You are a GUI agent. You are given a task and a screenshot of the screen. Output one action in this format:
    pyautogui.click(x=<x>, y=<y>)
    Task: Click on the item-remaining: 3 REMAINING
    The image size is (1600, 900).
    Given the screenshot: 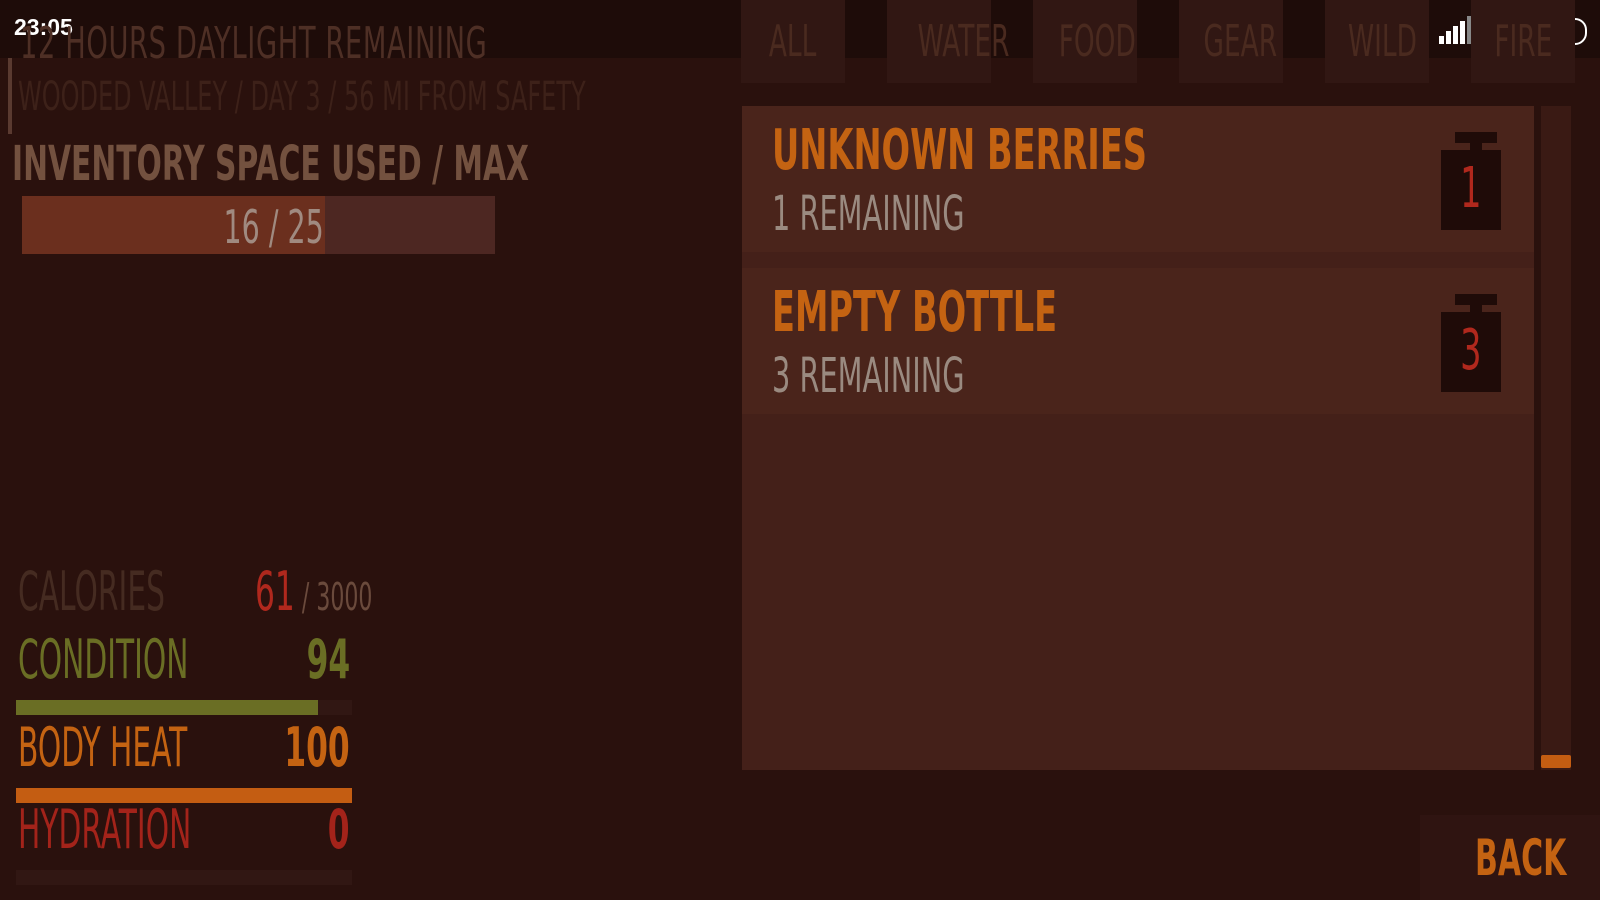 What is the action you would take?
    pyautogui.click(x=868, y=376)
    